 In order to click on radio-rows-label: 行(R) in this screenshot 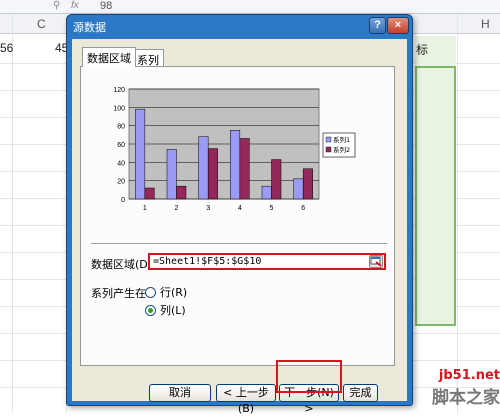, I will do `click(174, 292)`.